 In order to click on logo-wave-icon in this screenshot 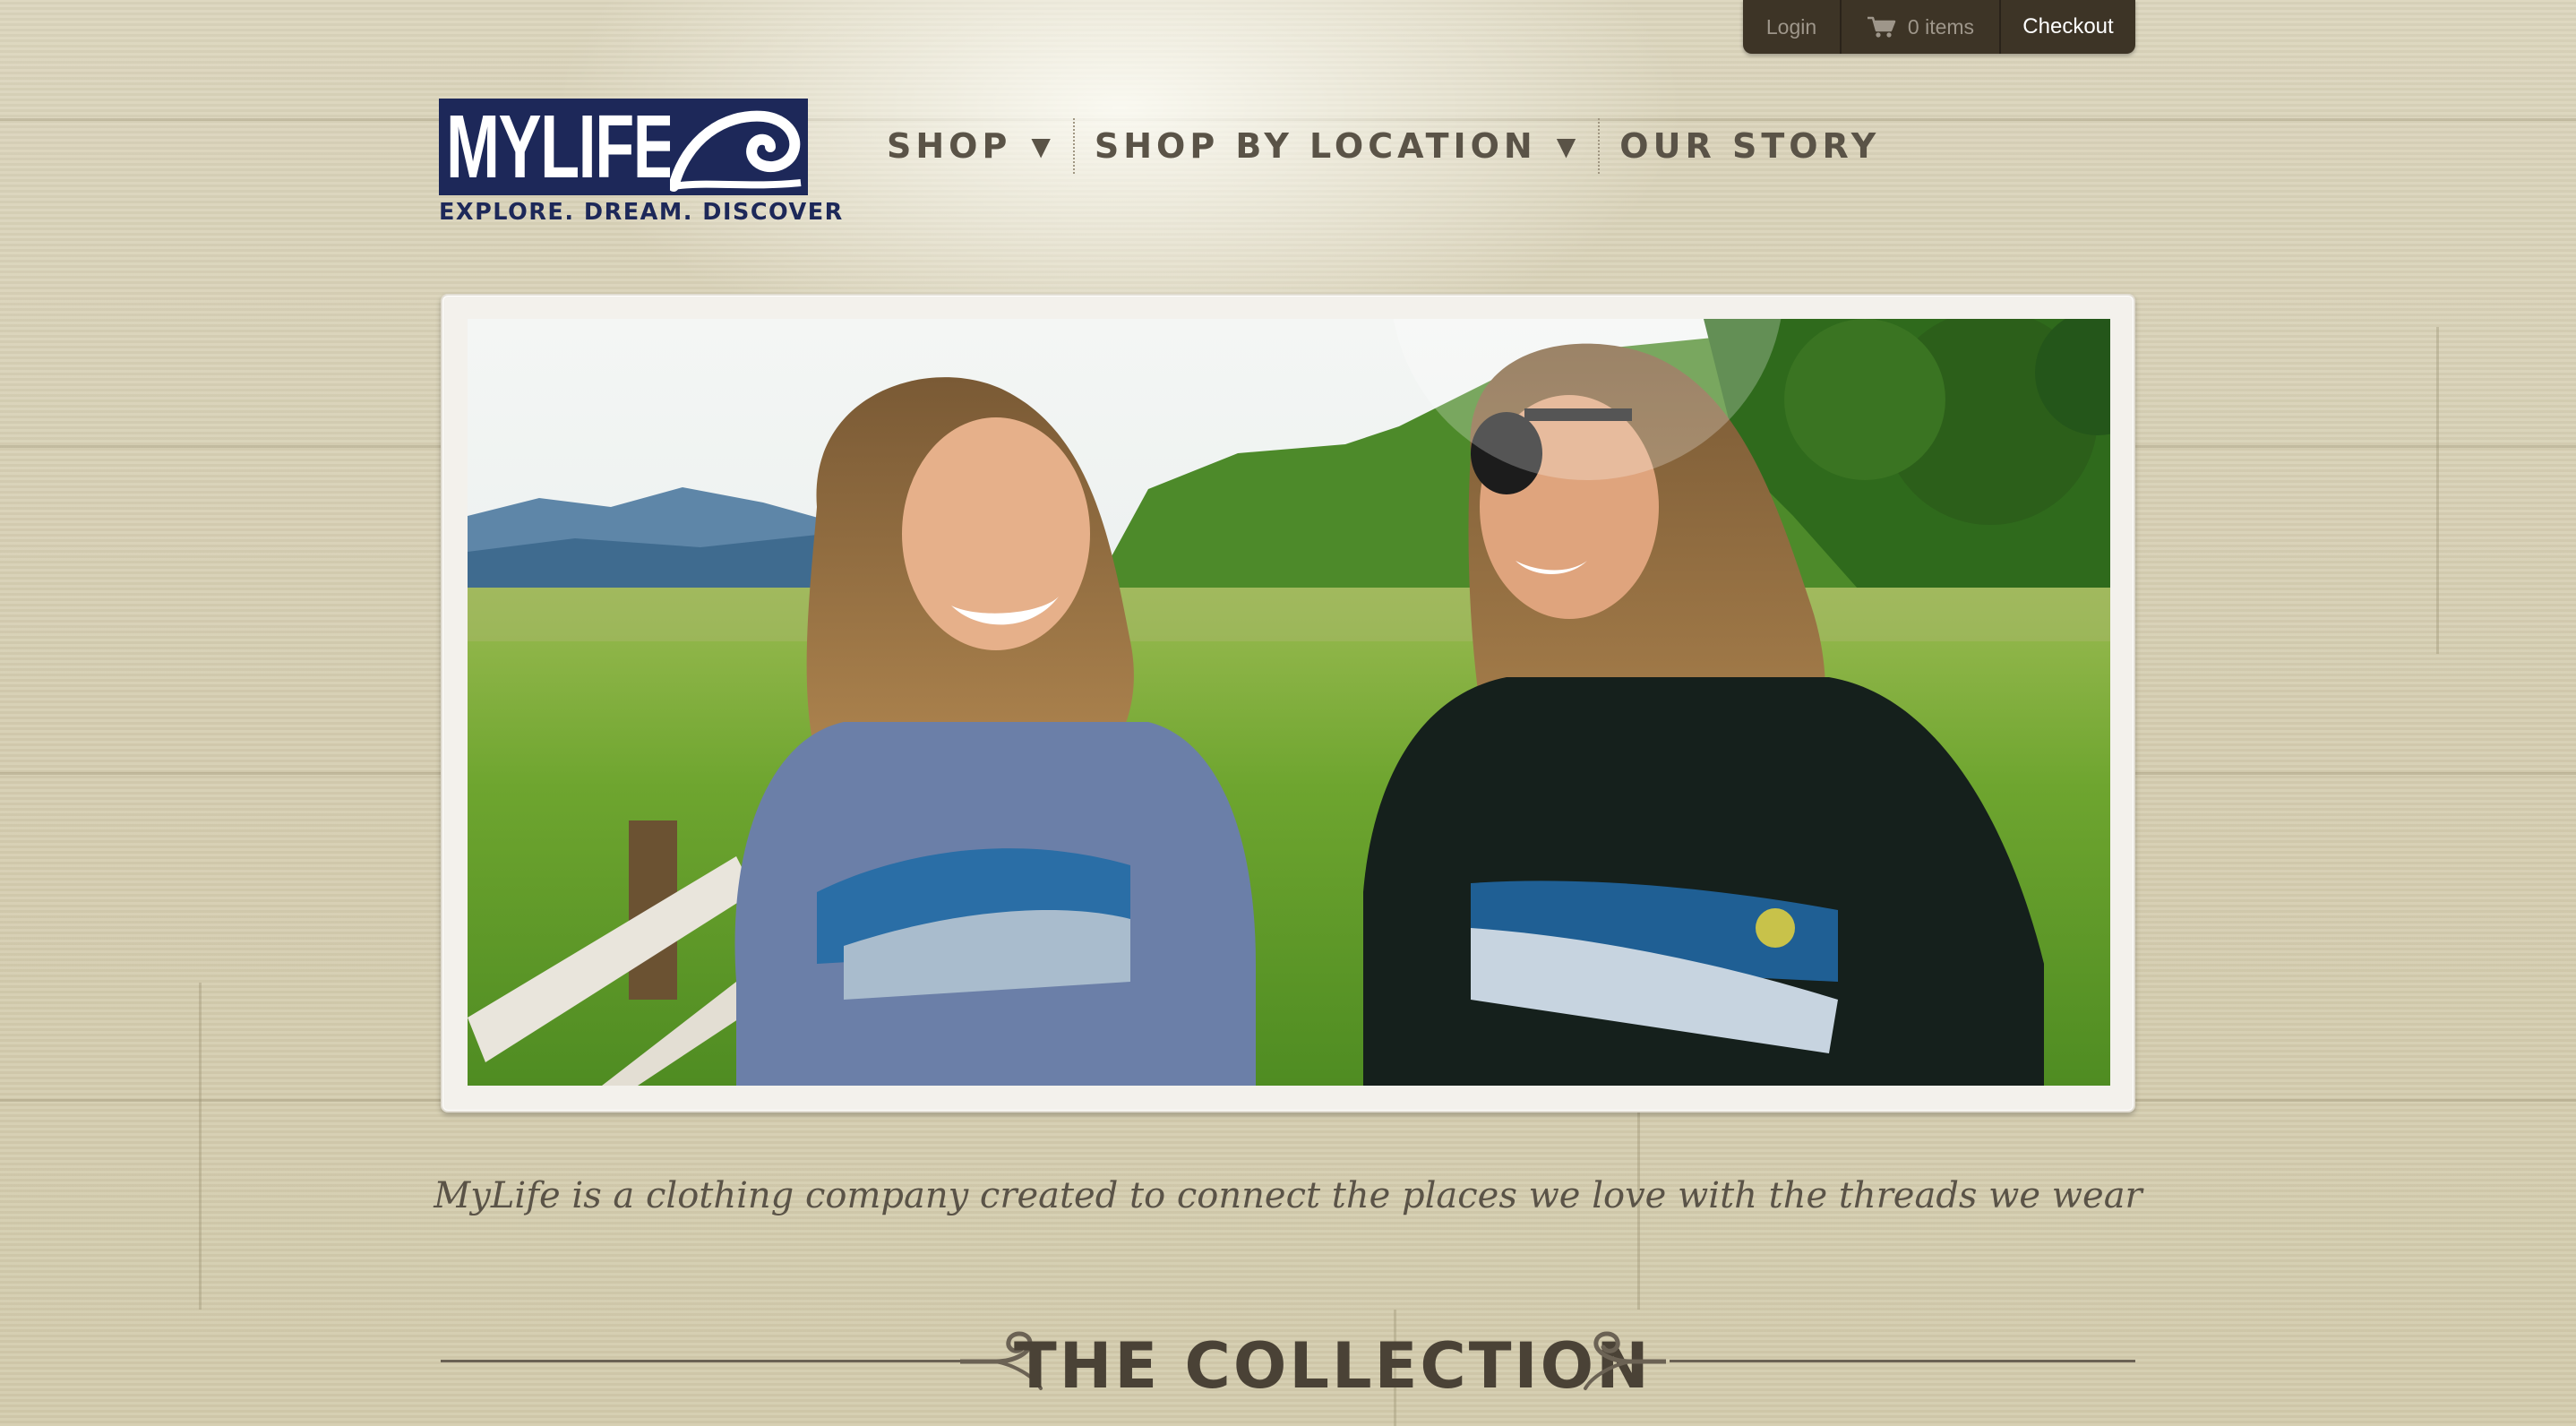, I will do `click(737, 148)`.